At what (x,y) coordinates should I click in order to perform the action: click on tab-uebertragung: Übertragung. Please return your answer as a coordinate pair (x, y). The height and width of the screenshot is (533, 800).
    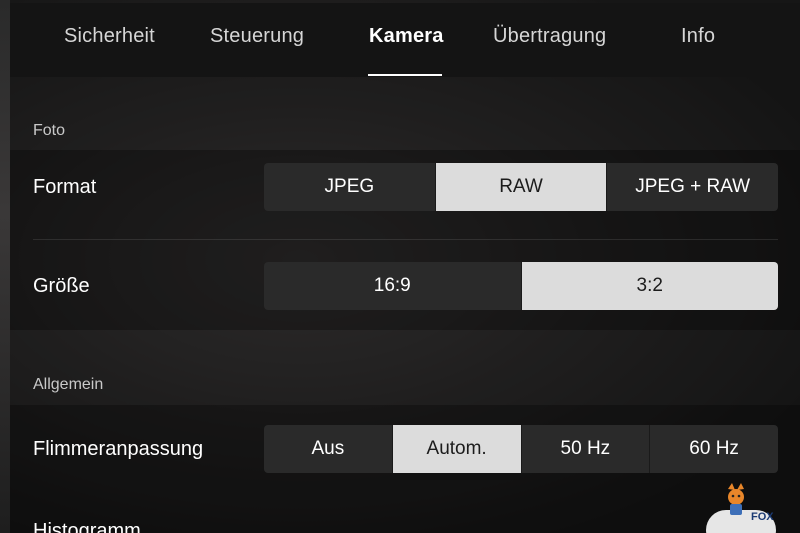
    Looking at the image, I should click on (549, 36).